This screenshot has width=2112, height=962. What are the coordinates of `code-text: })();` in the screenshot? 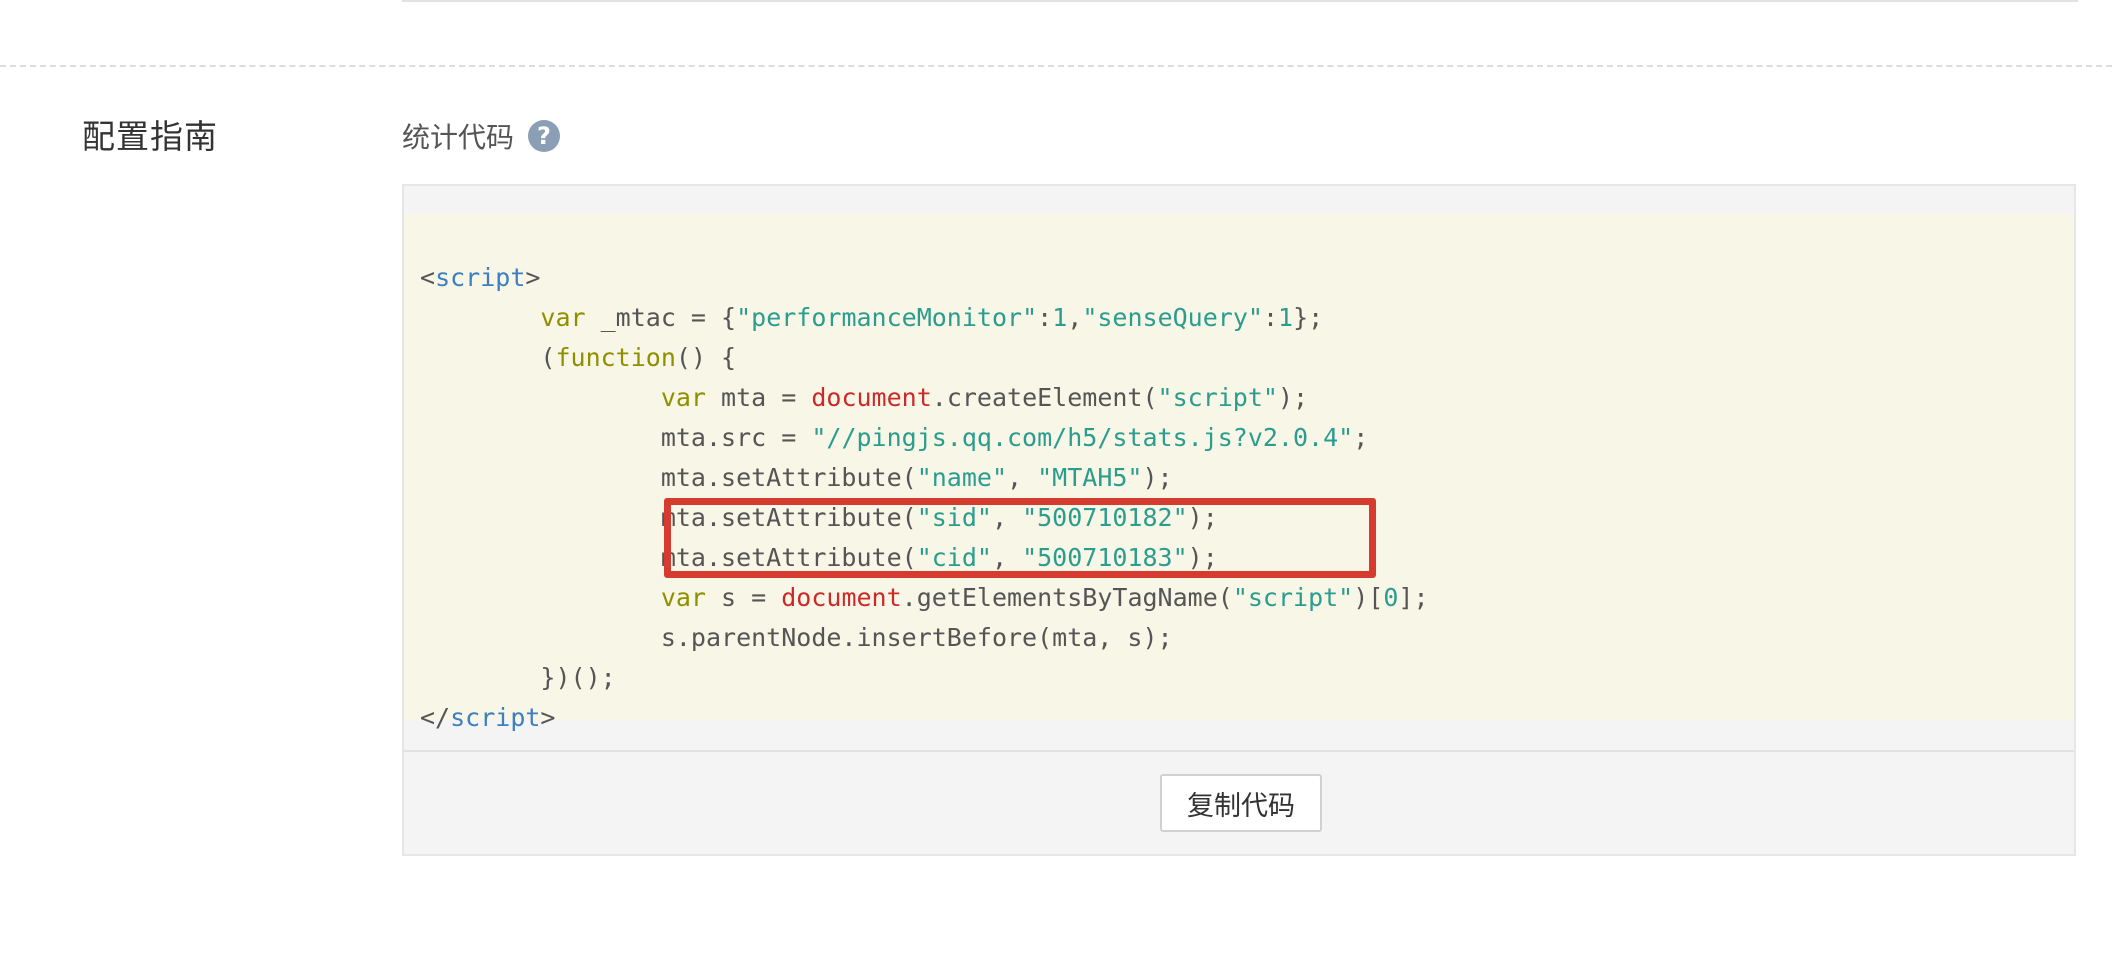 It's located at (518, 677).